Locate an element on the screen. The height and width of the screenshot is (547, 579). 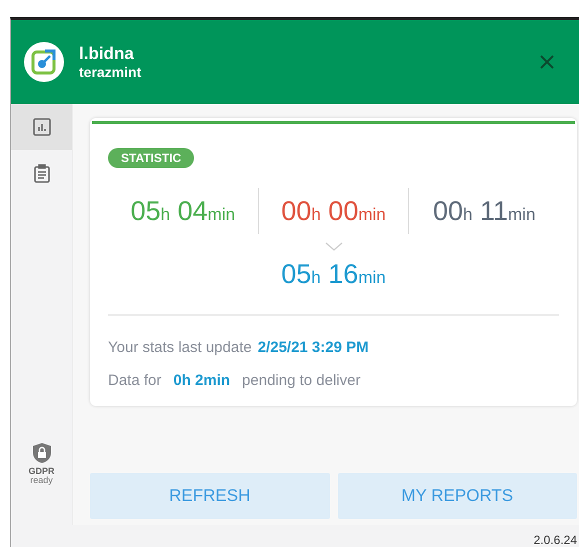
user-name: l.bidna is located at coordinates (107, 53).